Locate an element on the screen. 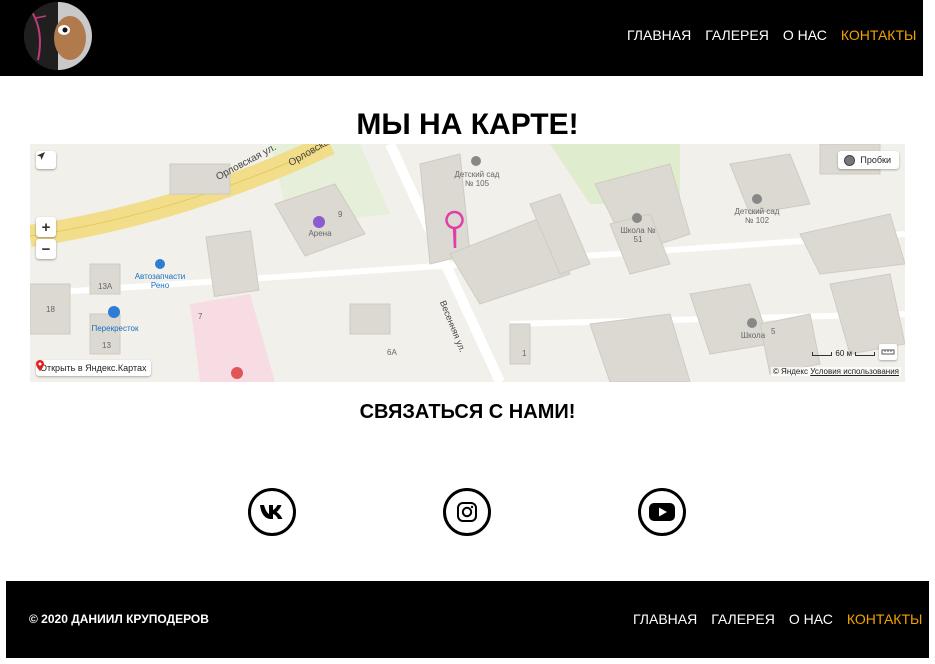 The height and width of the screenshot is (664, 935). map-scale: 60 м is located at coordinates (843, 353).